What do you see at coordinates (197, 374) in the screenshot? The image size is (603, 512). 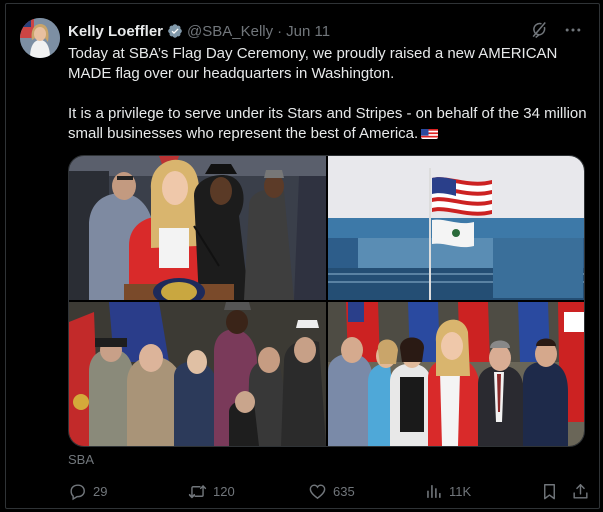 I see `photo-3-salute` at bounding box center [197, 374].